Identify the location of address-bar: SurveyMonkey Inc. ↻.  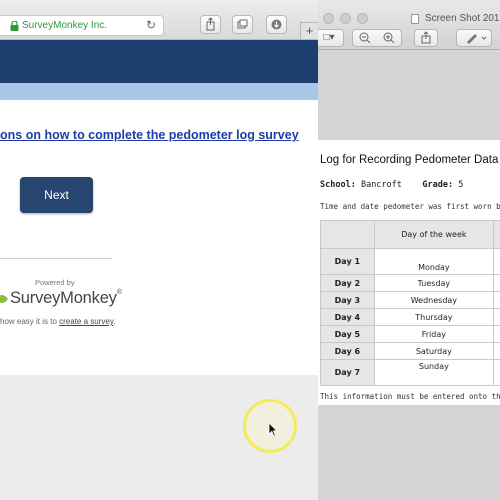
(82, 25).